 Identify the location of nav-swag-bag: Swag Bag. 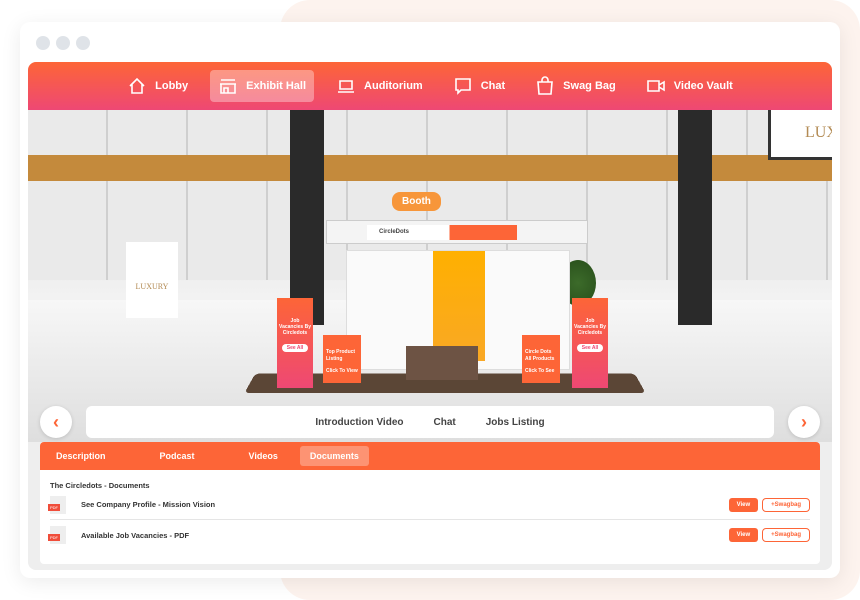
(575, 86).